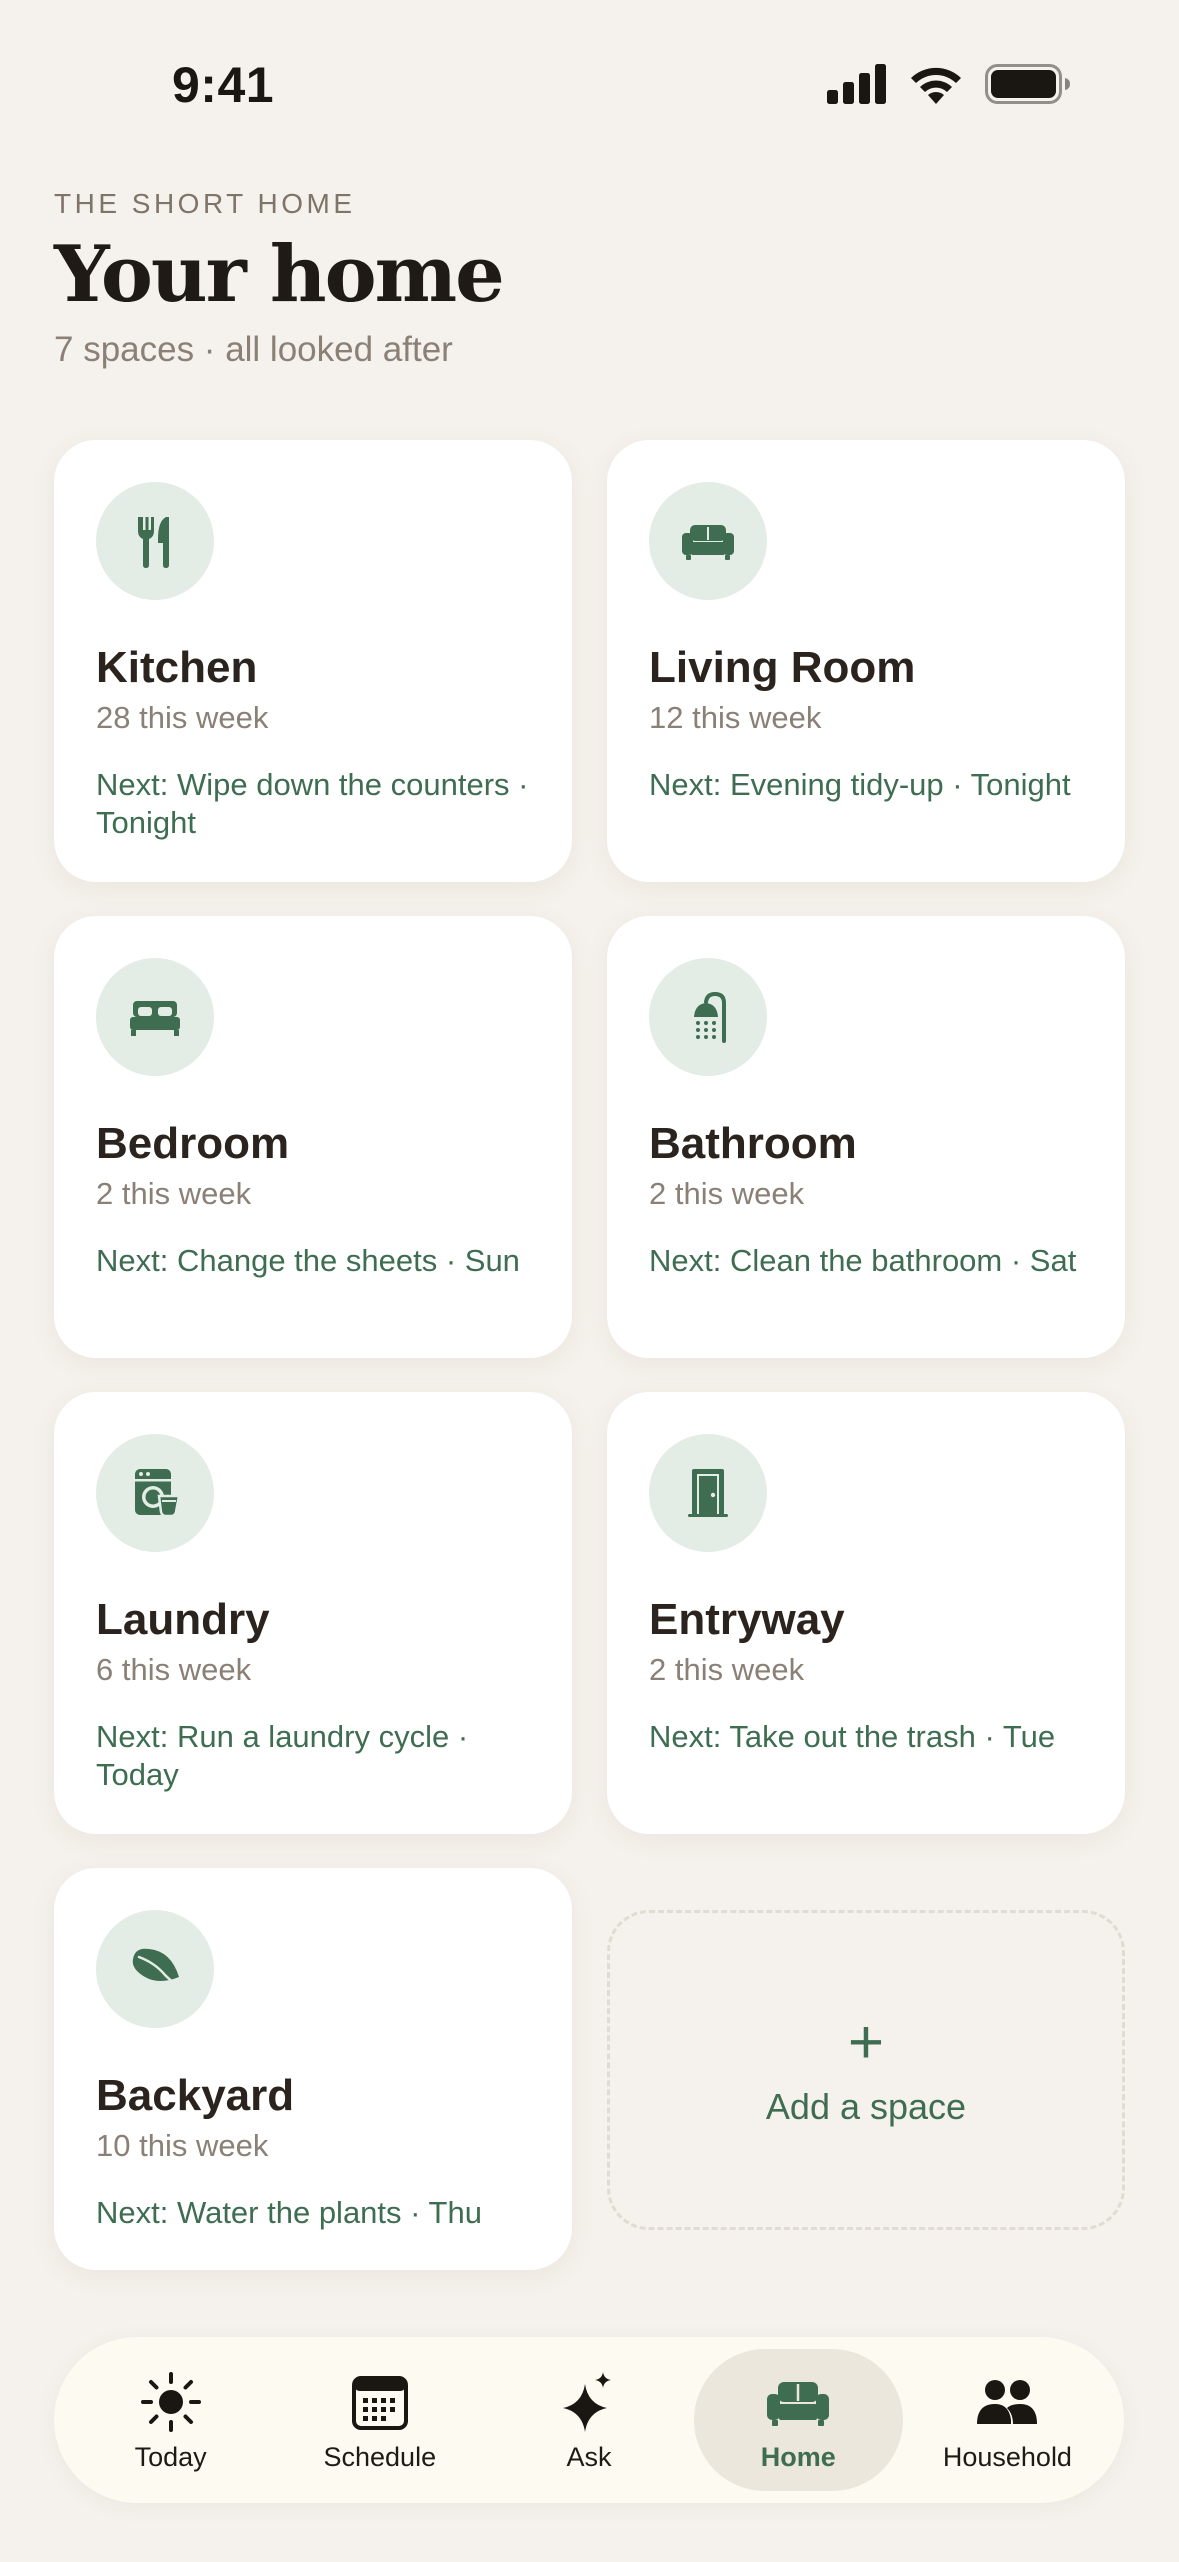  What do you see at coordinates (1007, 2456) in the screenshot?
I see `tab-label: Household` at bounding box center [1007, 2456].